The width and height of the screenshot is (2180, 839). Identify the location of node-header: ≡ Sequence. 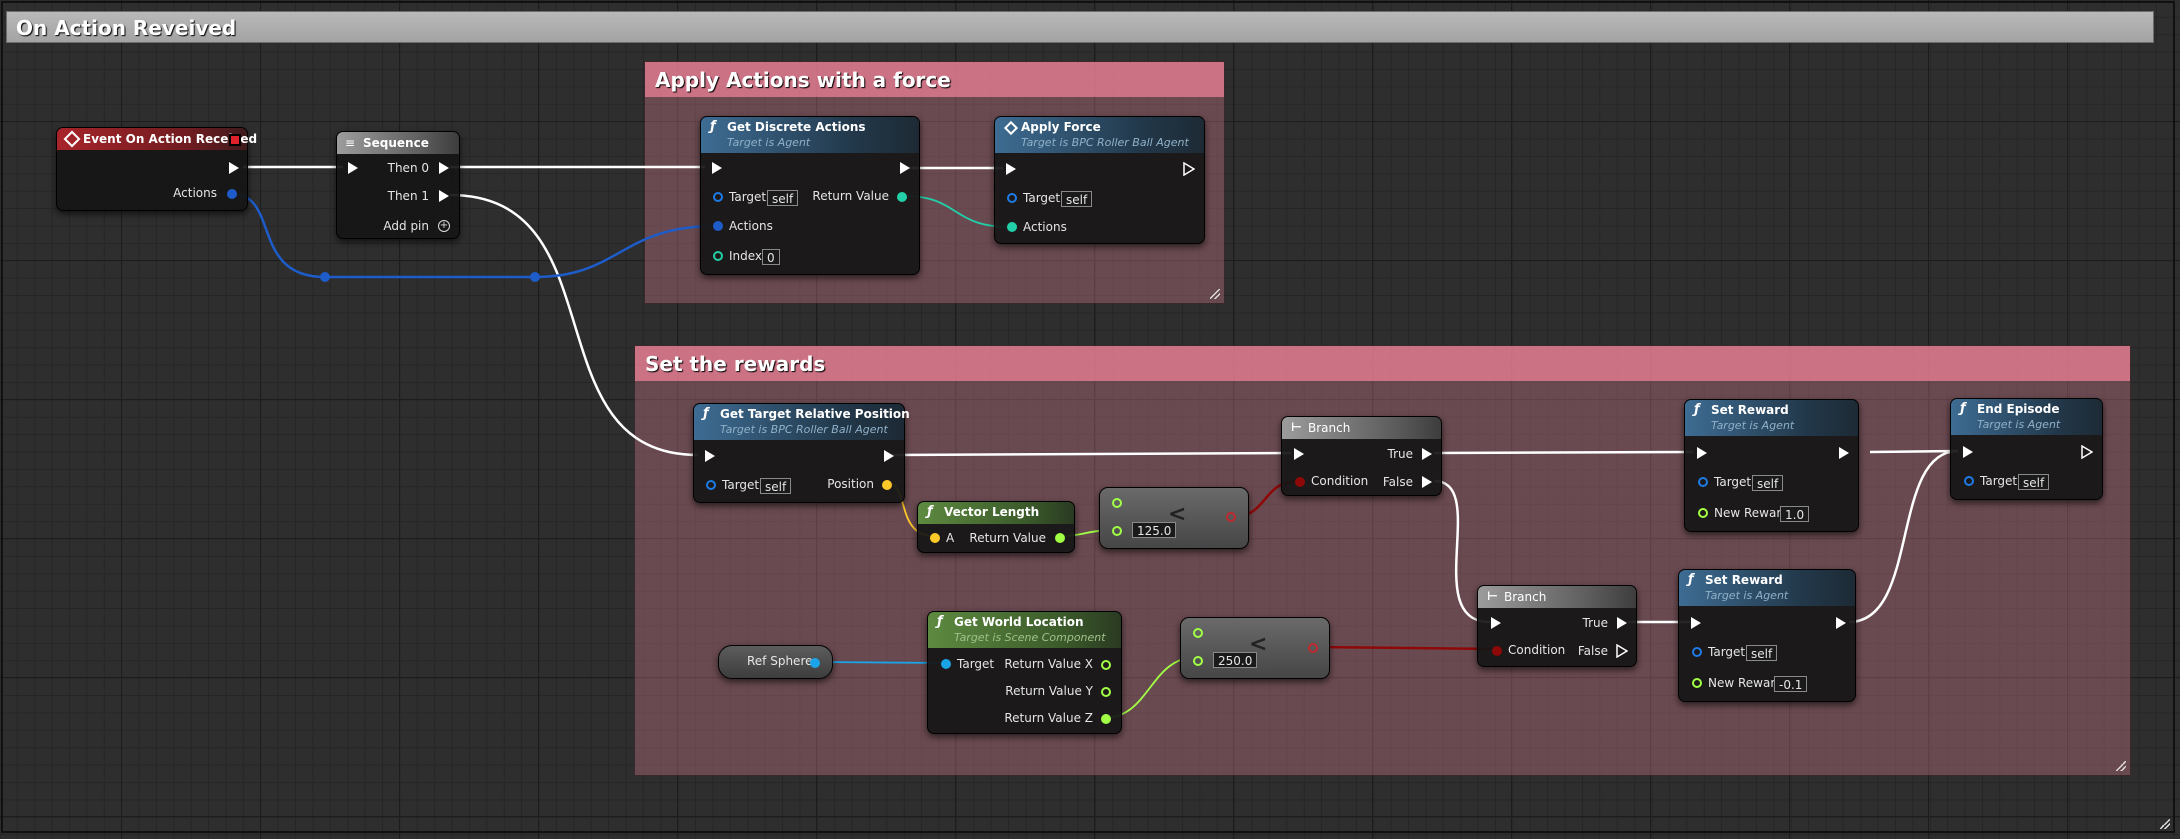
(398, 143).